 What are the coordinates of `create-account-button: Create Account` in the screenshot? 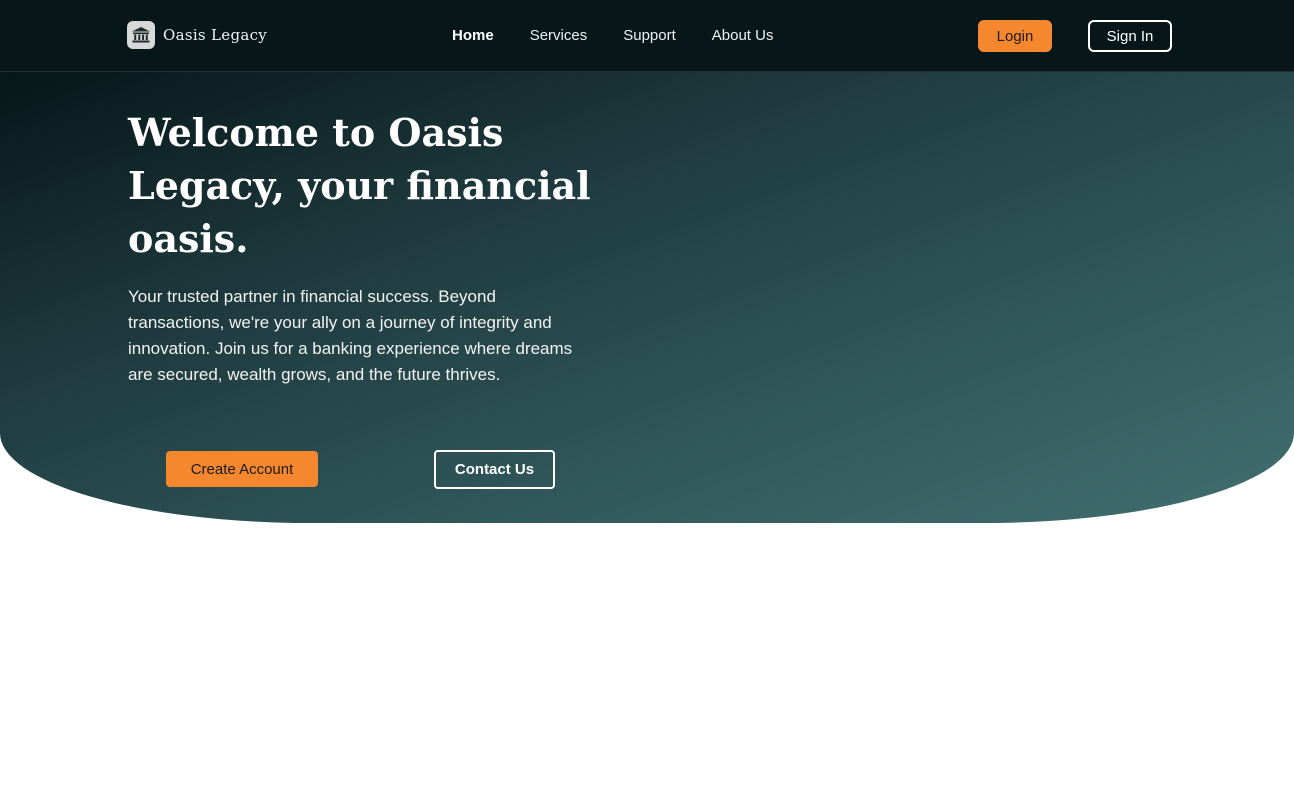 It's located at (242, 469).